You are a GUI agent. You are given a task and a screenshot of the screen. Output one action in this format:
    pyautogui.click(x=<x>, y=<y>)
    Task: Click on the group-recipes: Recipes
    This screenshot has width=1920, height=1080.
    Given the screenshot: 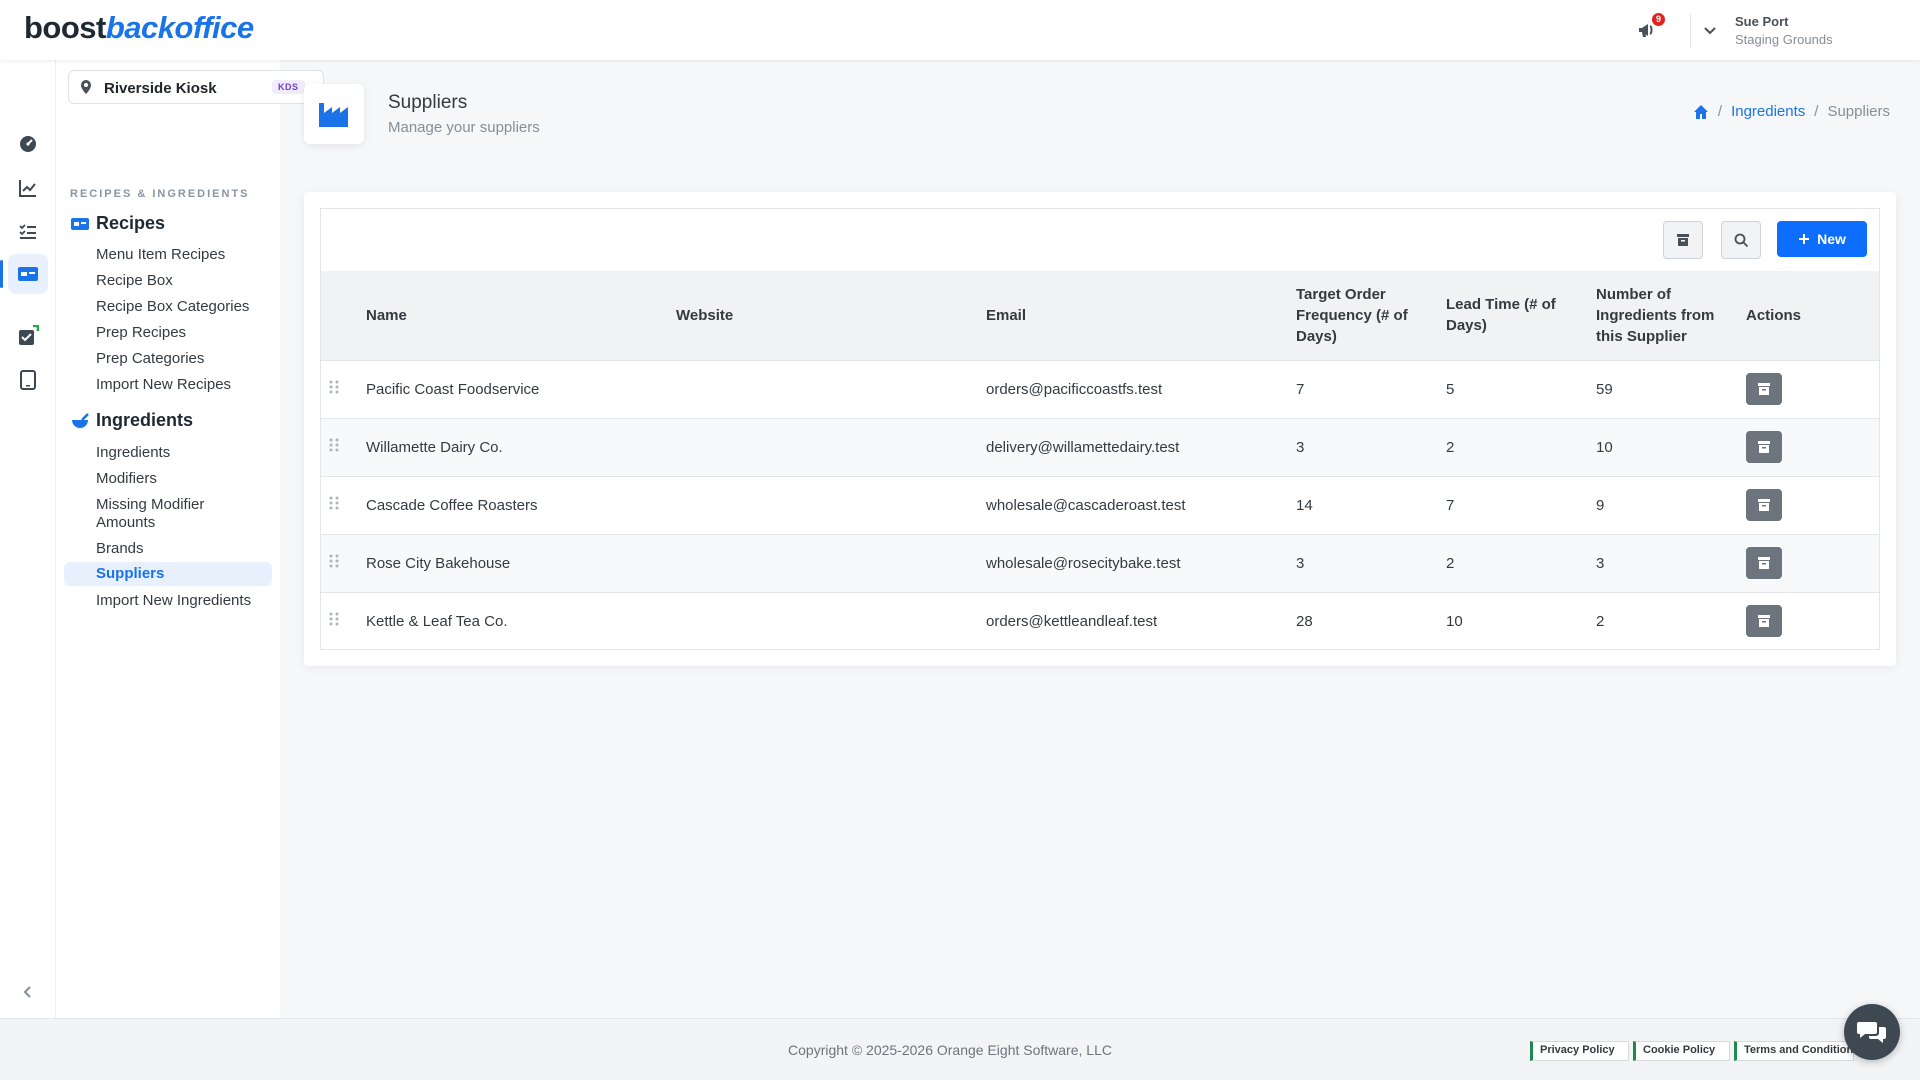 What is the action you would take?
    pyautogui.click(x=117, y=223)
    